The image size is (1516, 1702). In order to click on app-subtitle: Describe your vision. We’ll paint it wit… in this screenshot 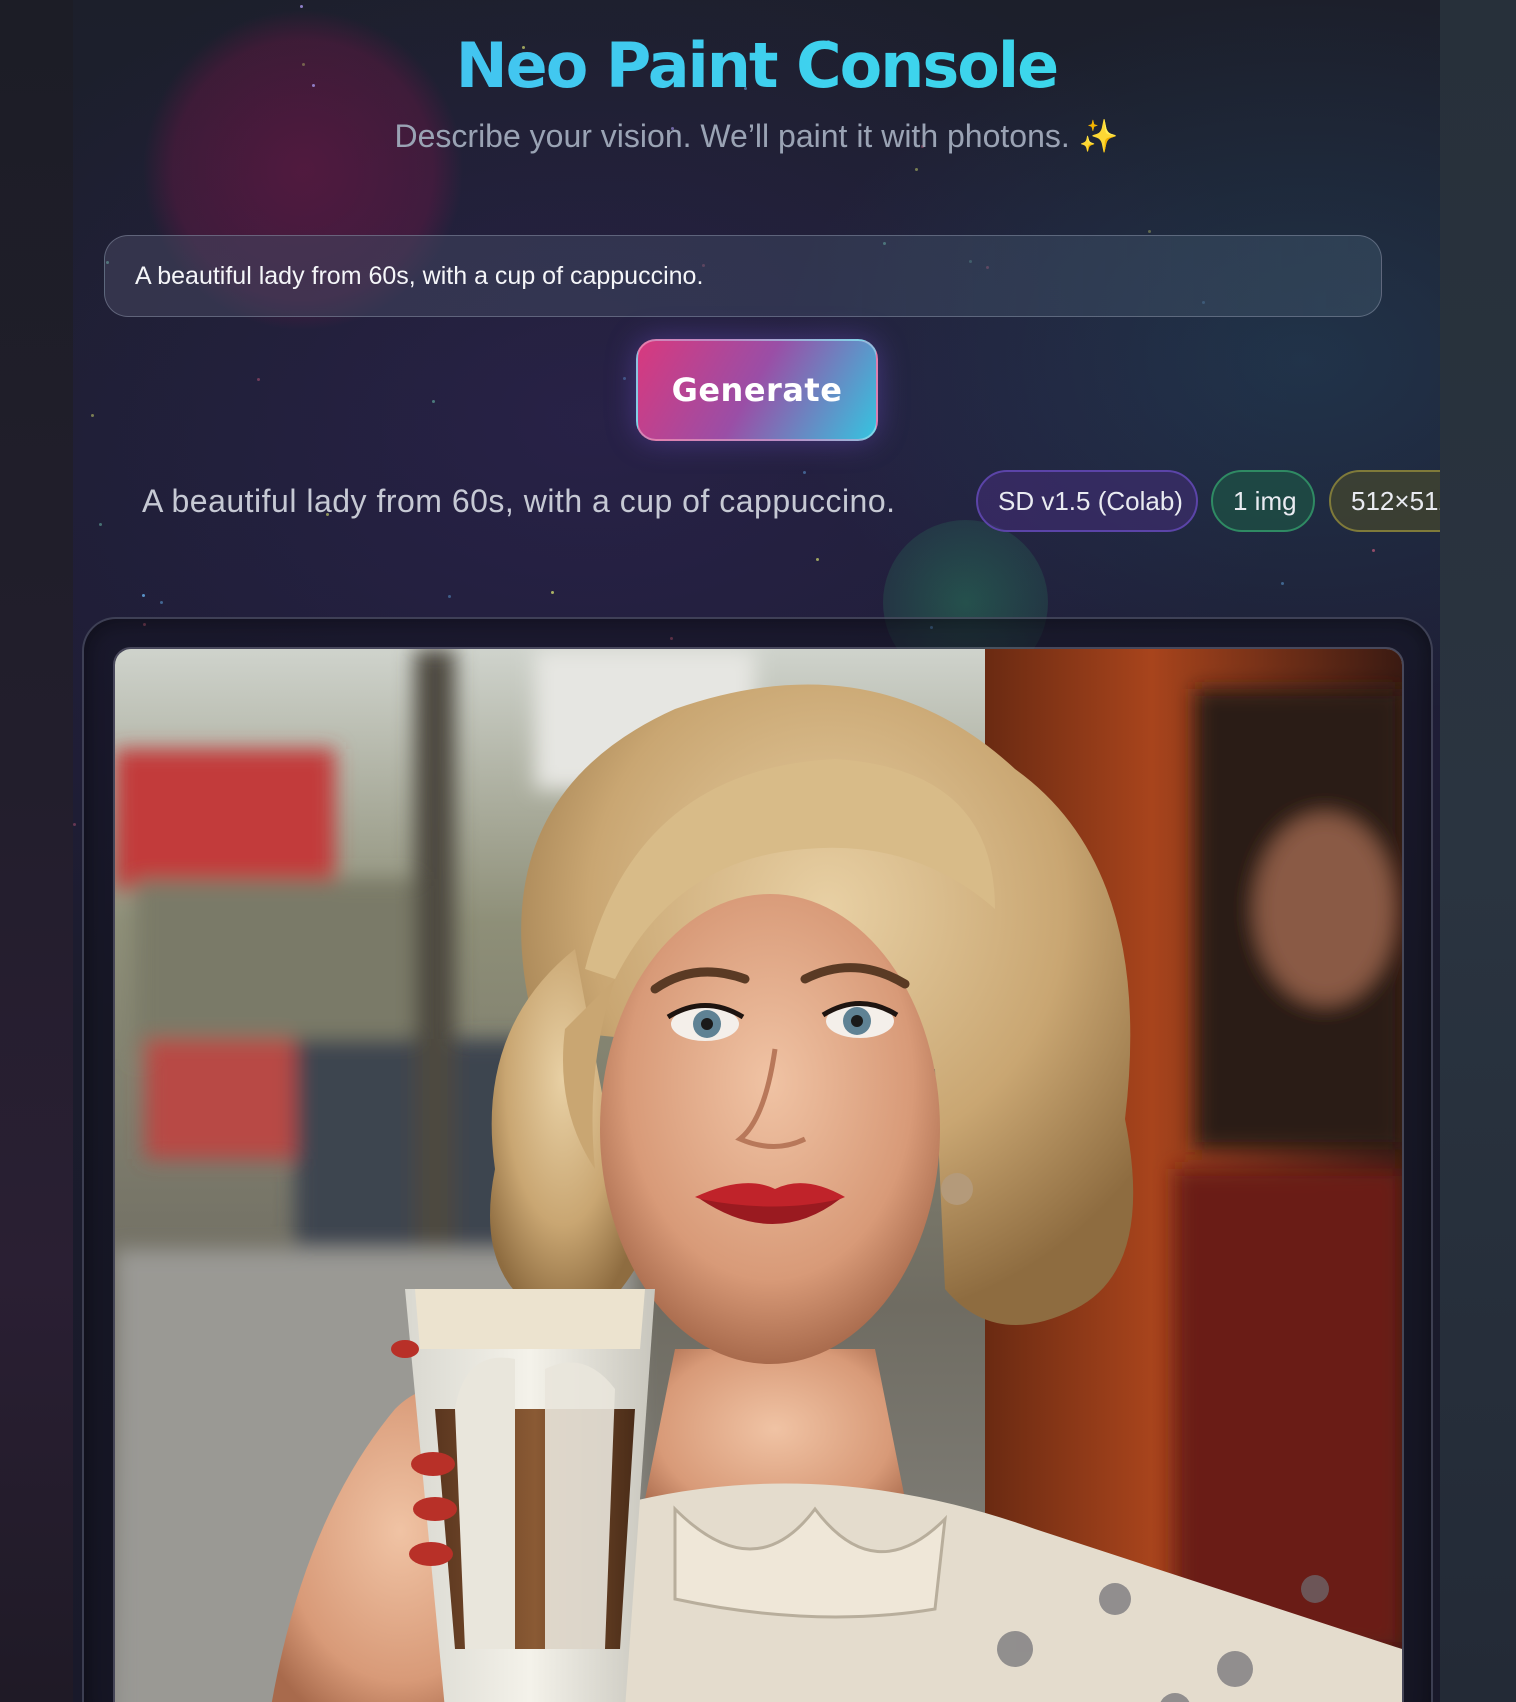, I will do `click(756, 136)`.